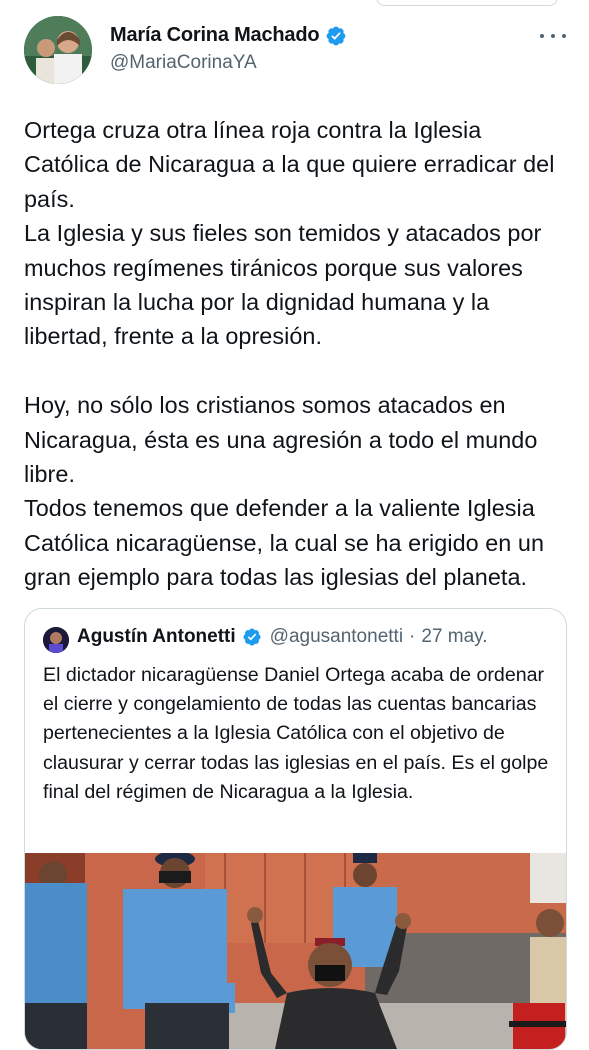  What do you see at coordinates (454, 637) in the screenshot?
I see `quoted-date: 27 may.` at bounding box center [454, 637].